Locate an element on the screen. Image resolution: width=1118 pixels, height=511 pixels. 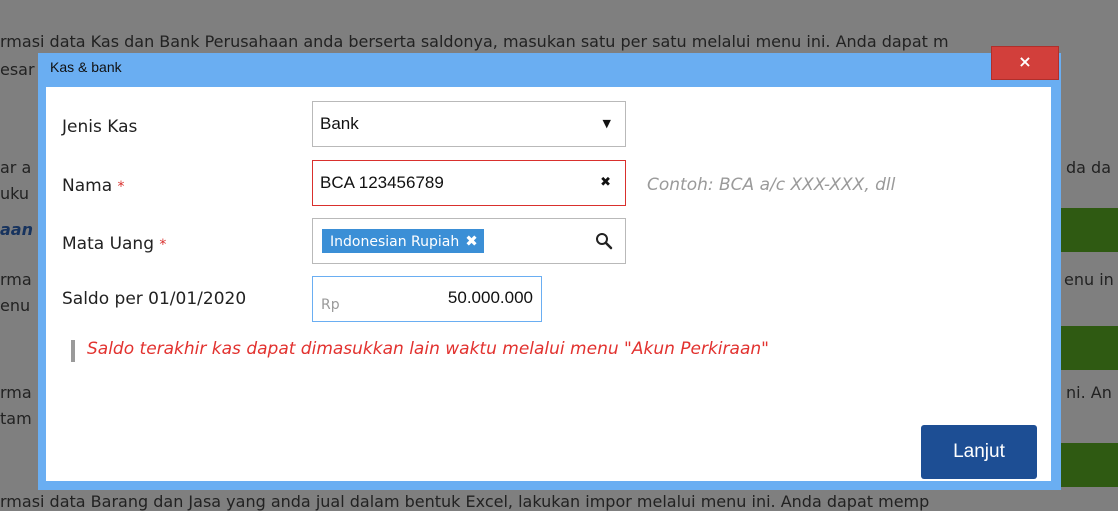
background-text: tam is located at coordinates (16, 418).